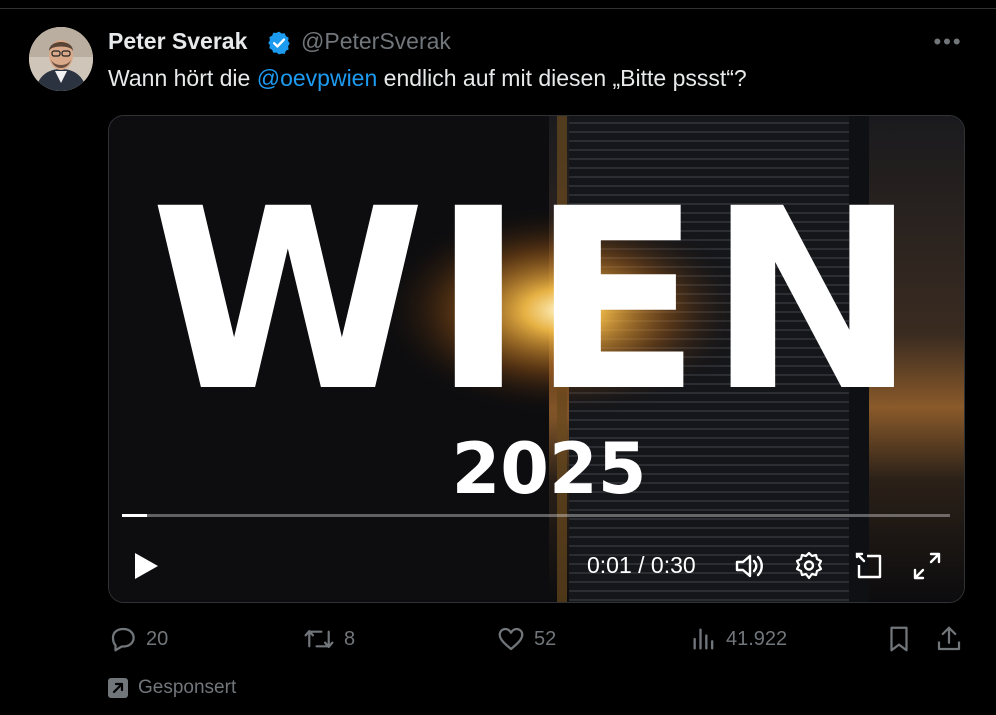 This screenshot has height=715, width=996. I want to click on picture-in-picture-icon, so click(869, 566).